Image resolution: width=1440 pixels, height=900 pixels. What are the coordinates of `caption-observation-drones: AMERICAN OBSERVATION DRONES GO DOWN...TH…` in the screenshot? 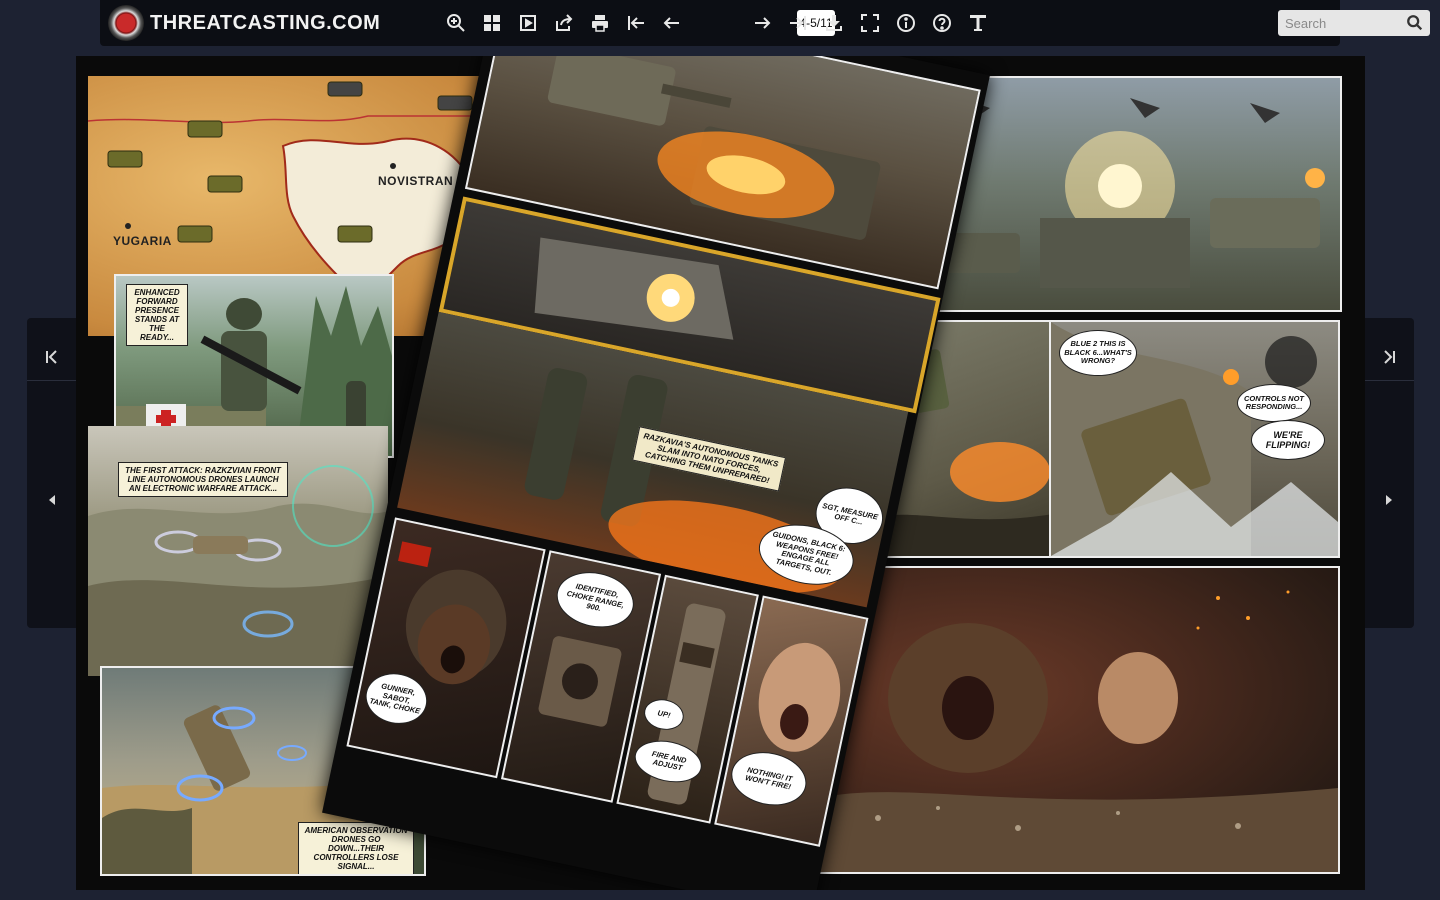 It's located at (356, 848).